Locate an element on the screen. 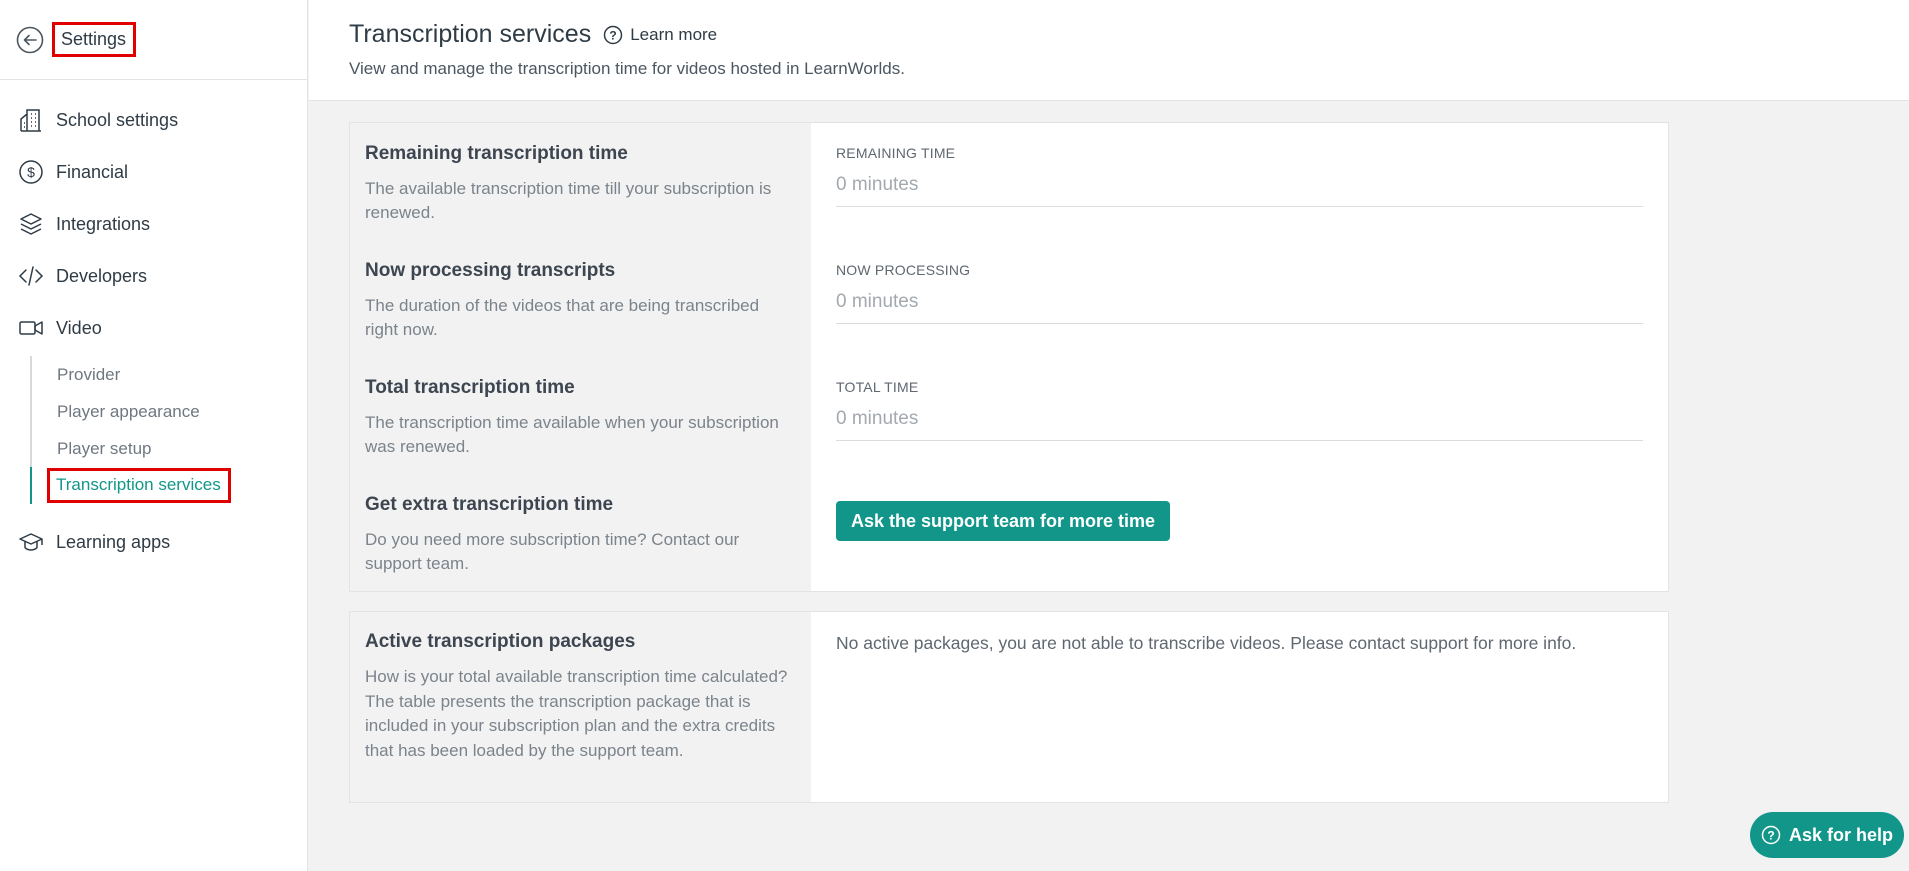 This screenshot has width=1909, height=871. sidebar-item-financial: $ Financial is located at coordinates (153, 172).